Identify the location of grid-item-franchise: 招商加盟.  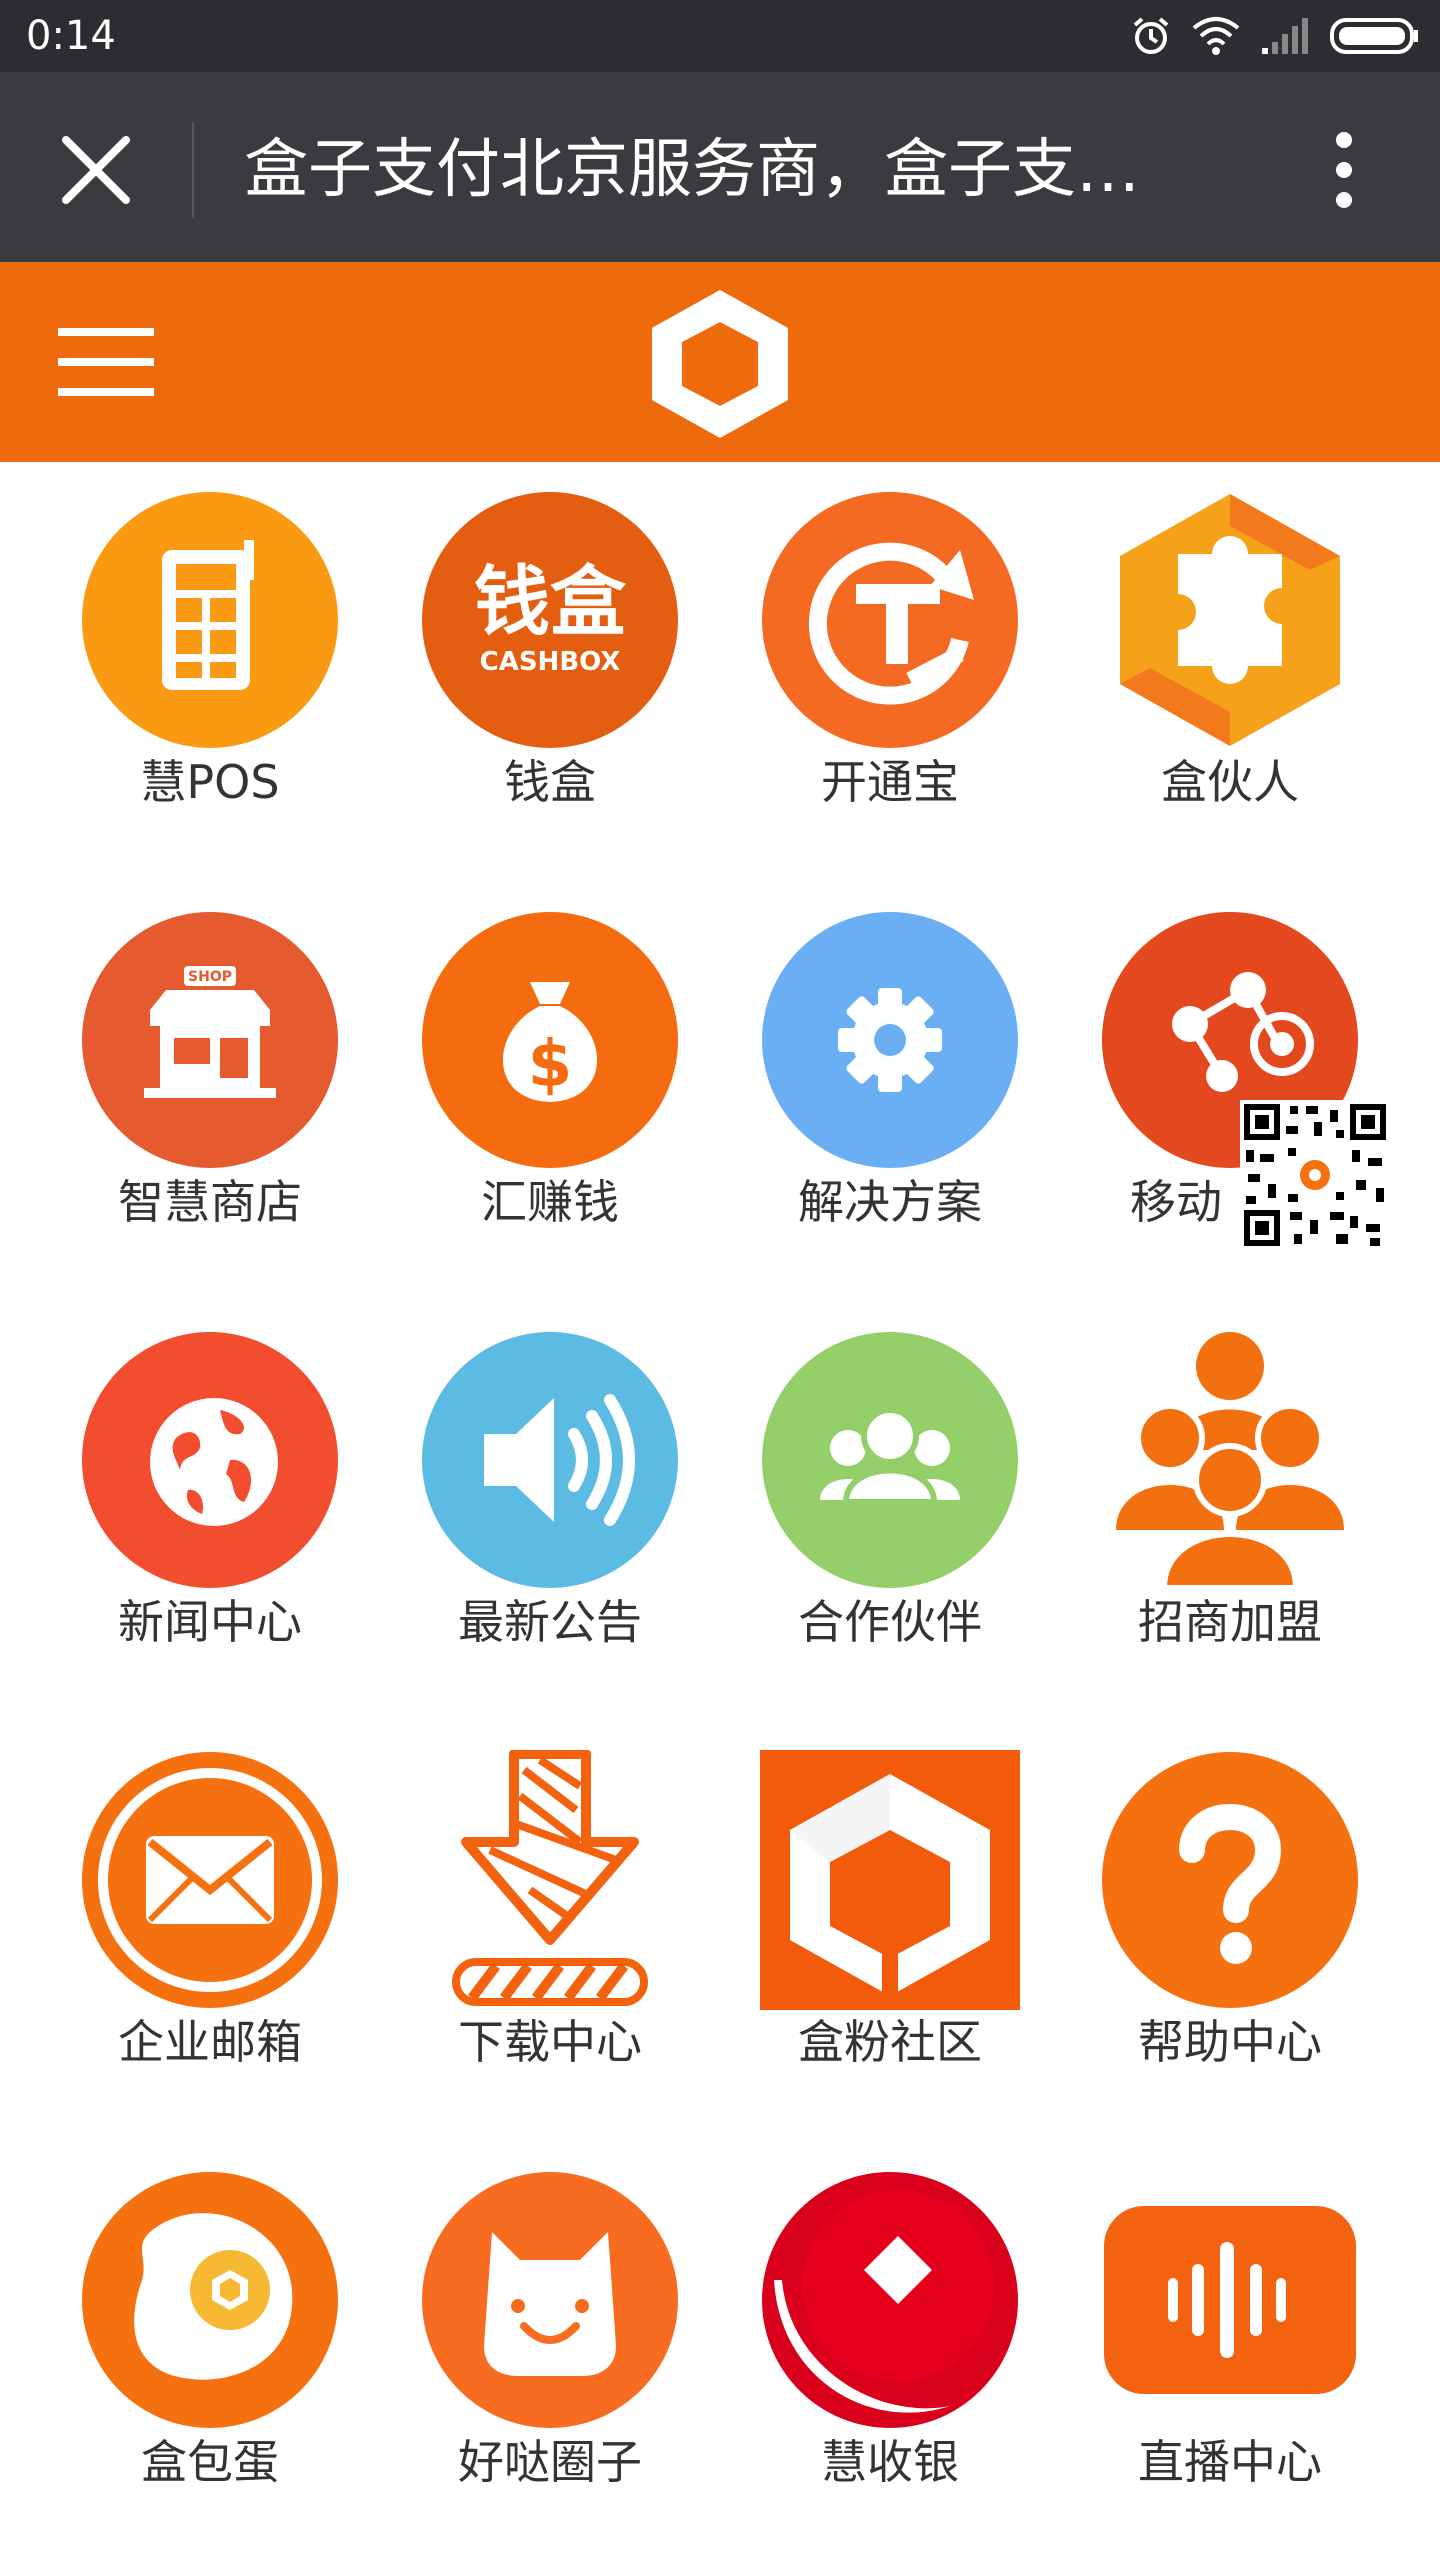
(1230, 1512).